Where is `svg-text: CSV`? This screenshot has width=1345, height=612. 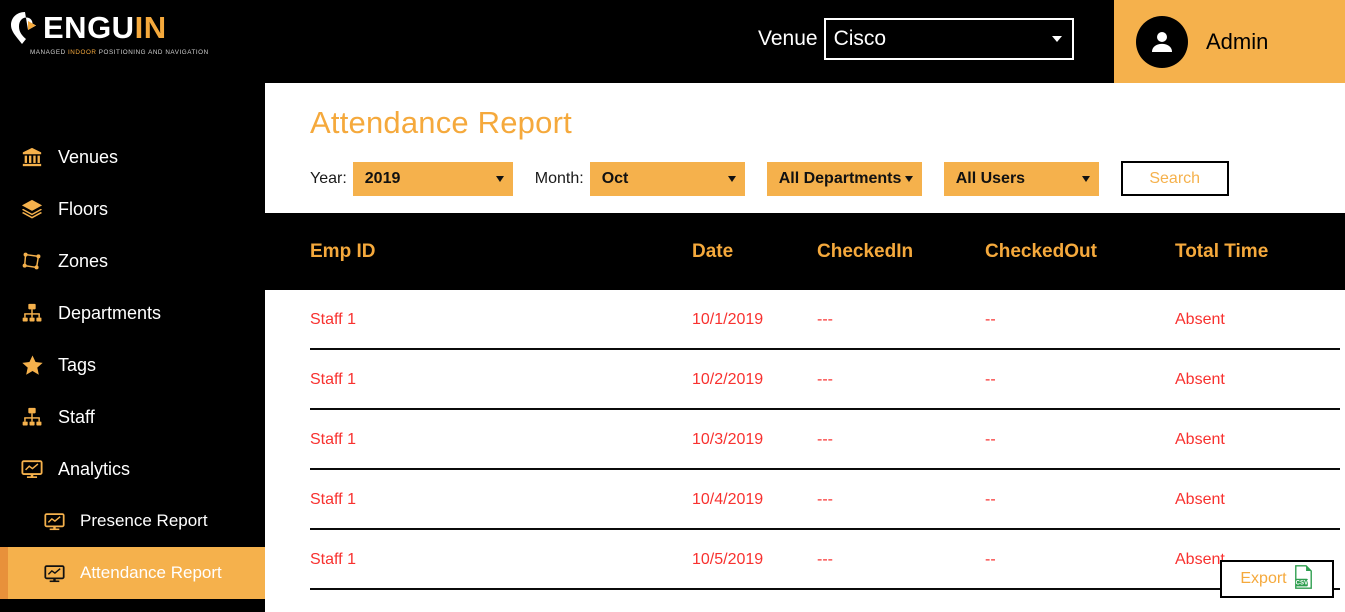
svg-text: CSV is located at coordinates (1301, 583).